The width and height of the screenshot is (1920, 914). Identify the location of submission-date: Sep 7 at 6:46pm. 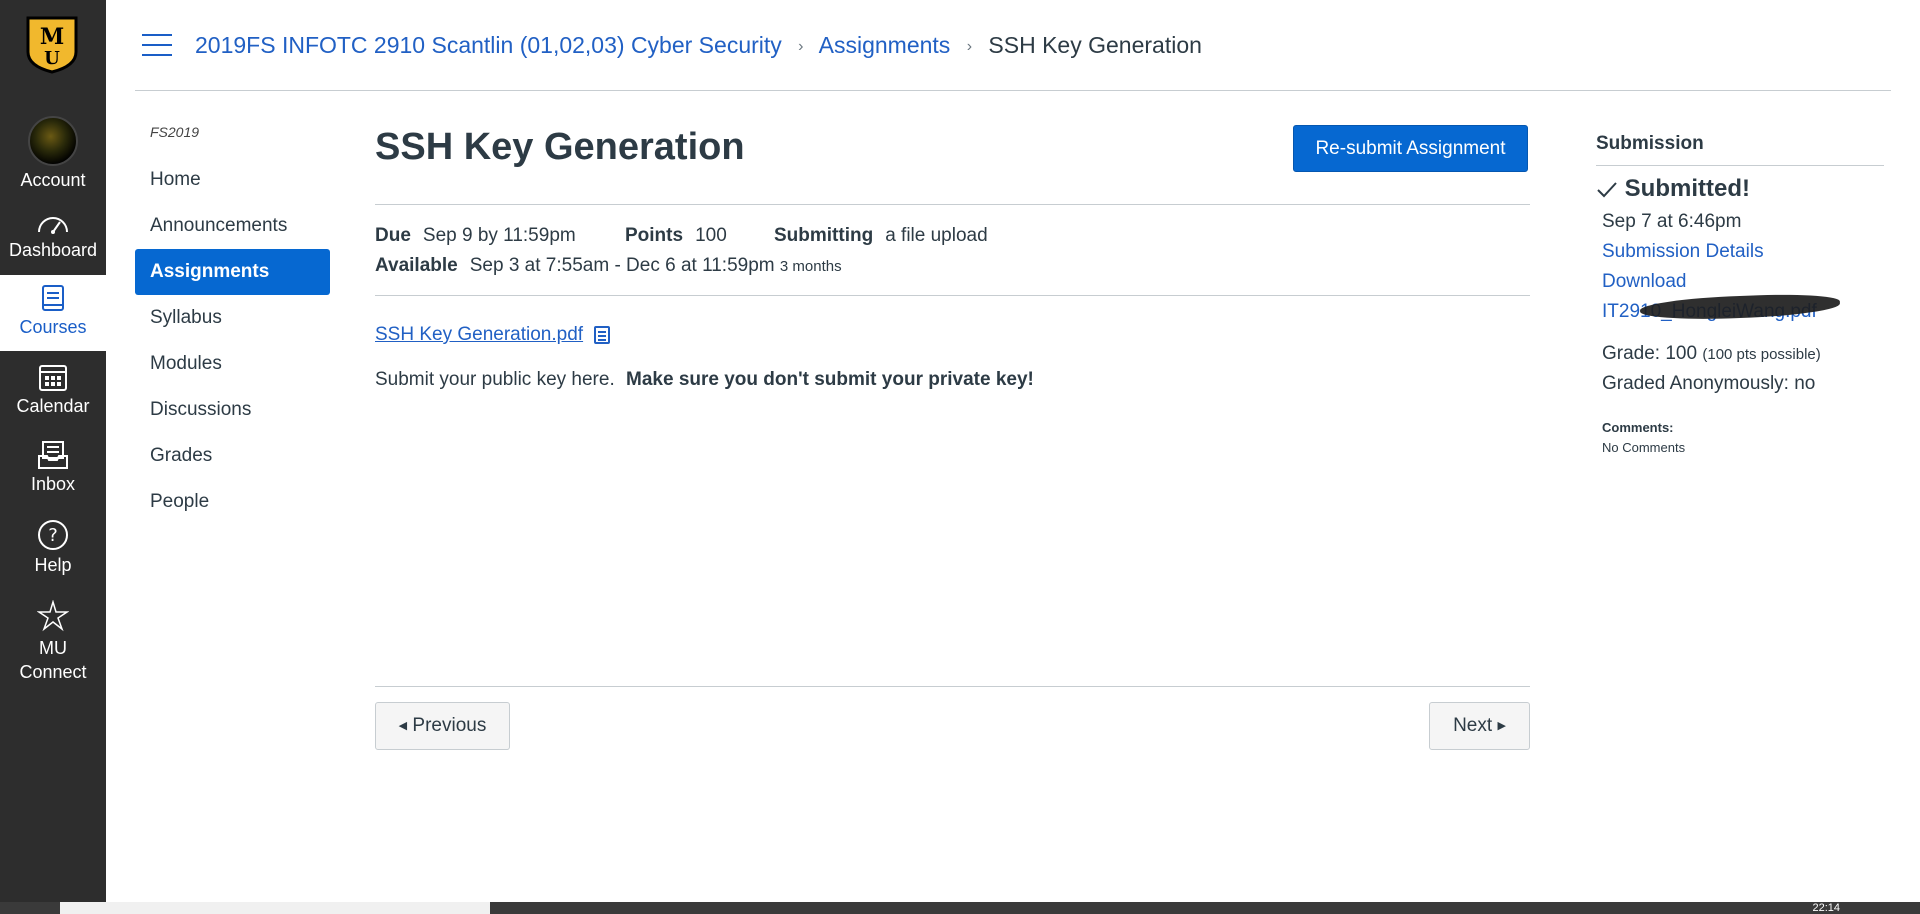
(1672, 221).